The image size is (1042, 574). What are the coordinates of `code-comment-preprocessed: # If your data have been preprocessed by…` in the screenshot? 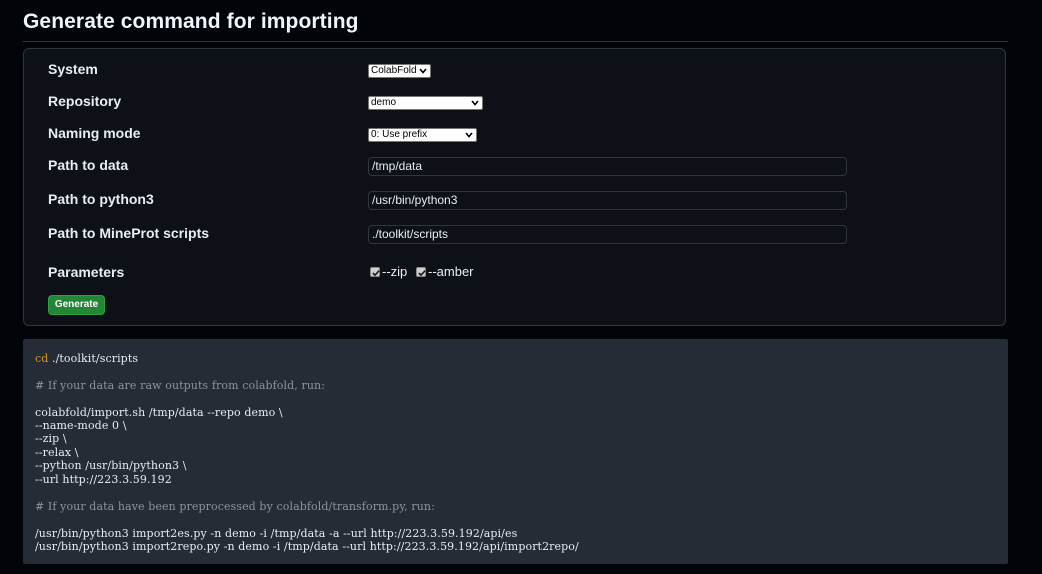 It's located at (235, 506).